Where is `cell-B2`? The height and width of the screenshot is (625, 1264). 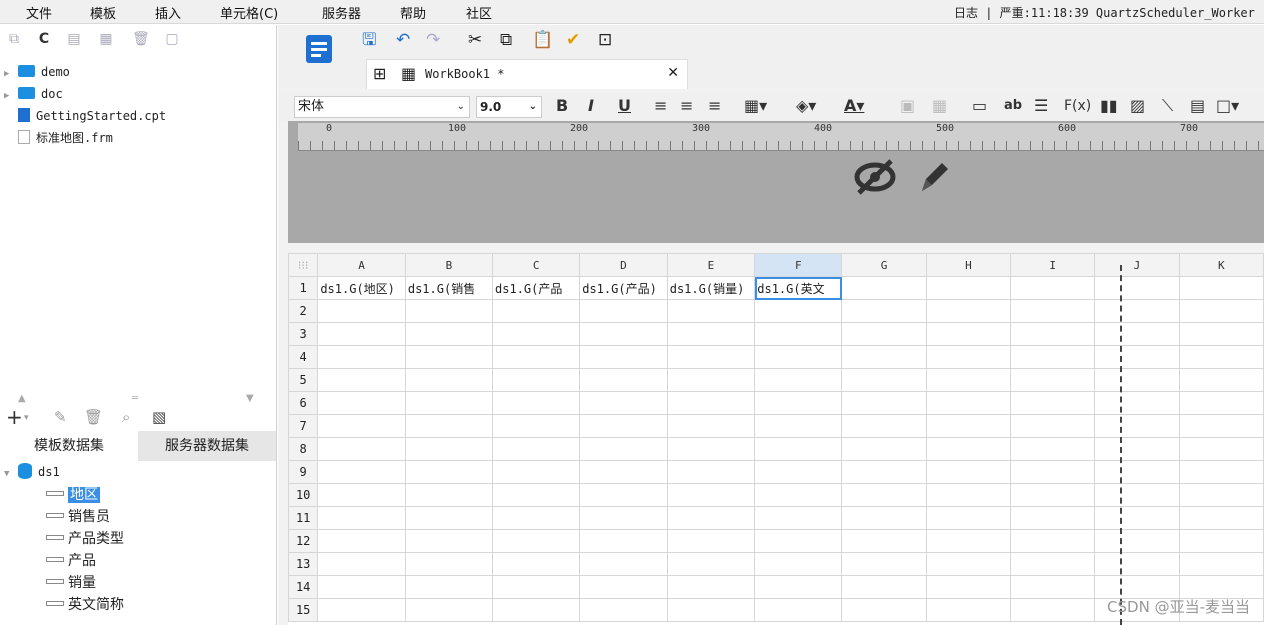
cell-B2 is located at coordinates (449, 311).